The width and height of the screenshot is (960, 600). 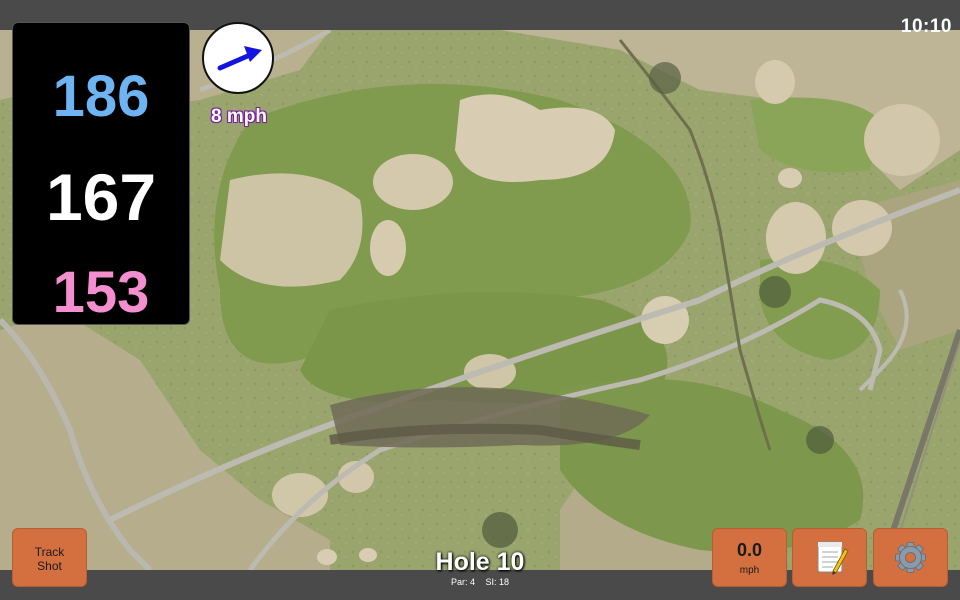 I want to click on gear-icon, so click(x=910, y=557).